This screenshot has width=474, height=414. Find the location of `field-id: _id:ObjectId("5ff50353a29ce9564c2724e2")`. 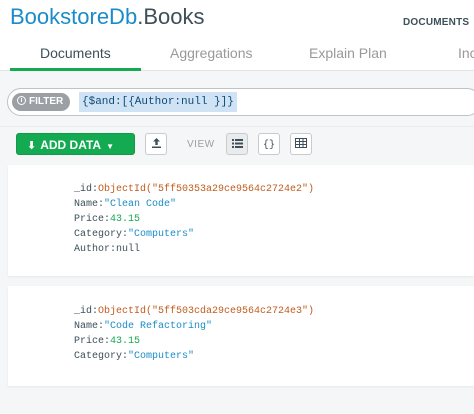

field-id: _id:ObjectId("5ff50353a29ce9564c2724e2") is located at coordinates (194, 189).